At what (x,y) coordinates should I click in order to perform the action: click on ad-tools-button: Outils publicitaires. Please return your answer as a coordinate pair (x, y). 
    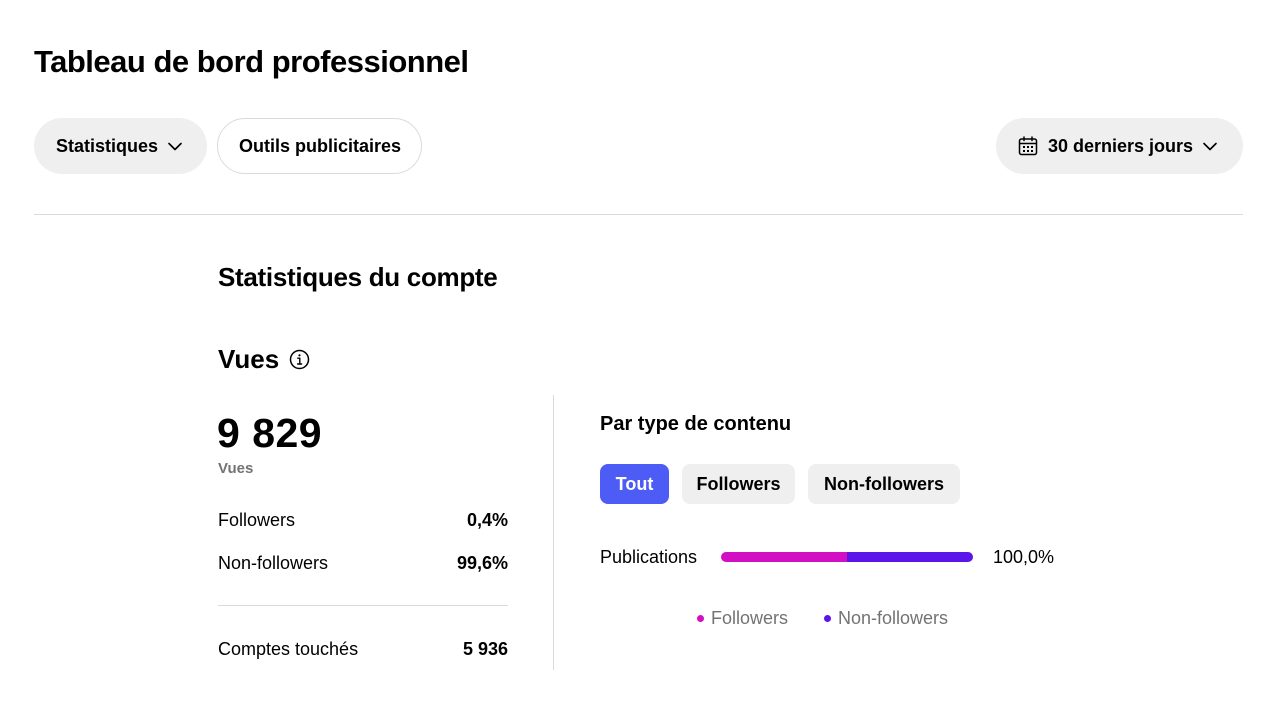
    Looking at the image, I should click on (319, 146).